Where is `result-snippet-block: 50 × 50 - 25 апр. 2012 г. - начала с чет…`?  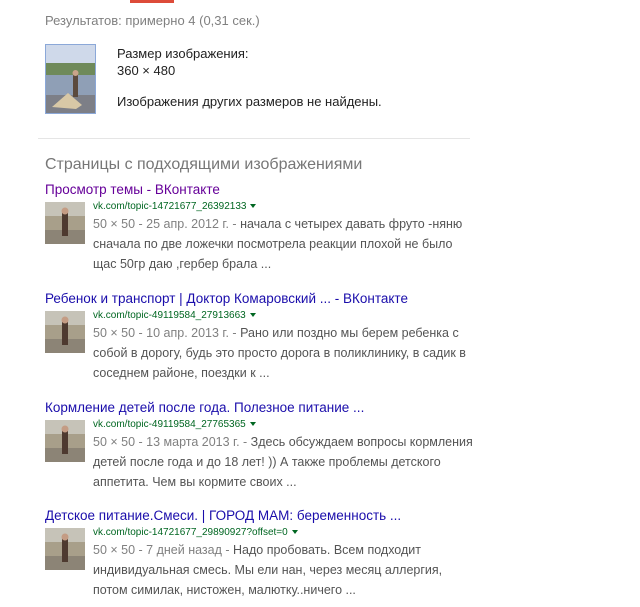 result-snippet-block: 50 × 50 - 25 апр. 2012 г. - начала с чет… is located at coordinates (283, 244).